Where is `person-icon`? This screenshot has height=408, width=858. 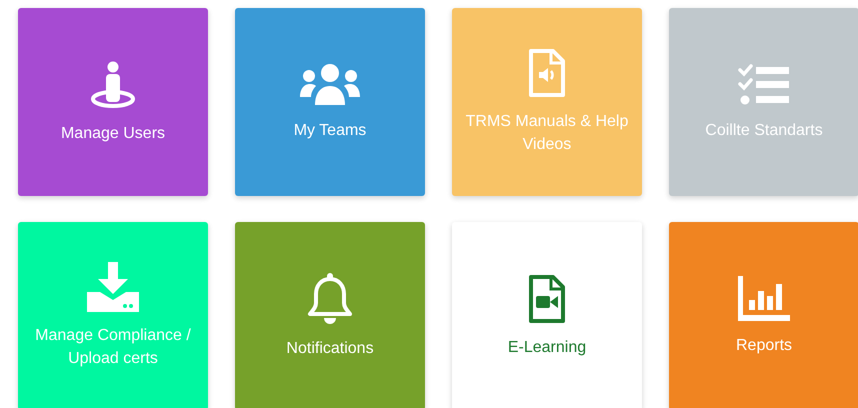 person-icon is located at coordinates (113, 85).